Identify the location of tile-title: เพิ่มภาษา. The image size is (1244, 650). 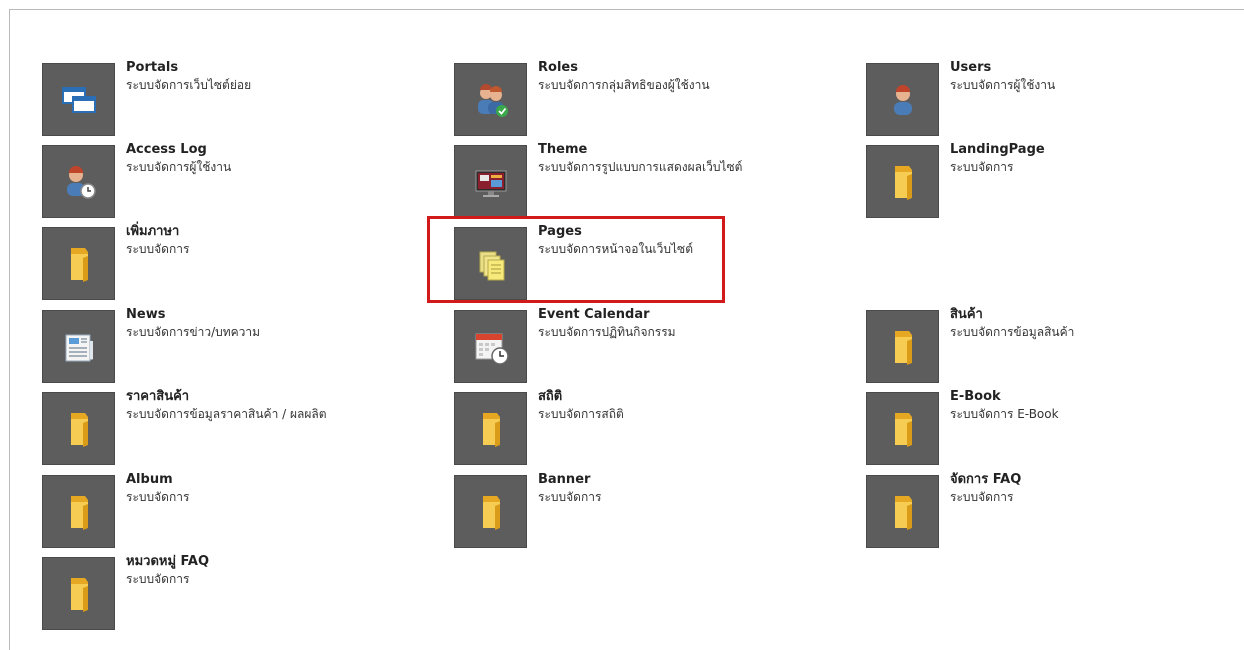
(153, 231).